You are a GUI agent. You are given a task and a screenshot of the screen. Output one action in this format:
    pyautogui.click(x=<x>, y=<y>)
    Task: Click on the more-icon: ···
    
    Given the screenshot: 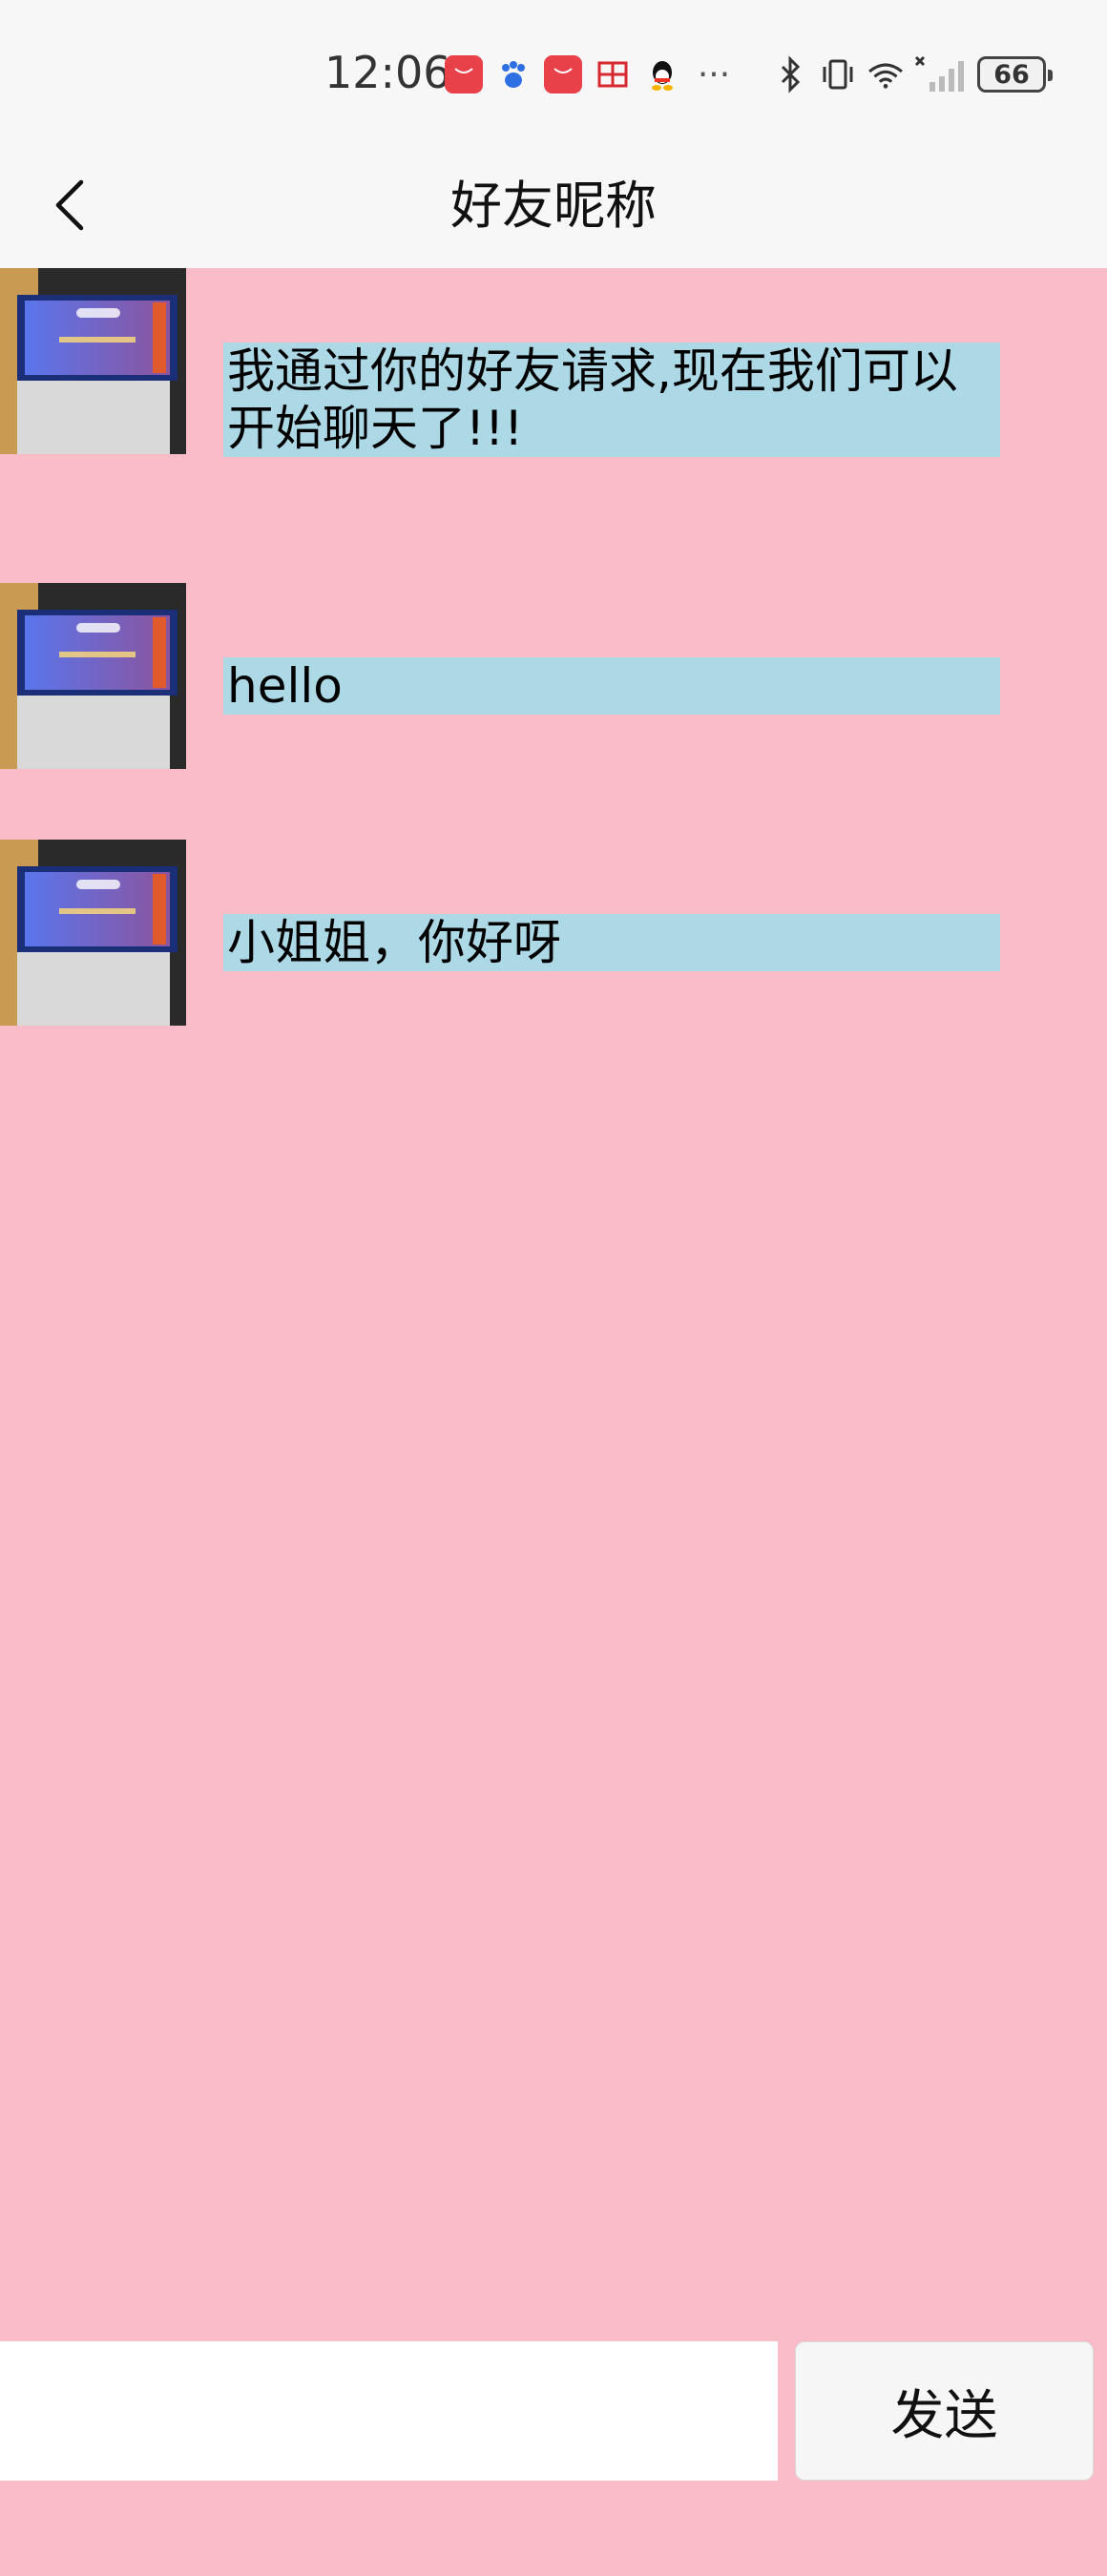 What is the action you would take?
    pyautogui.click(x=714, y=74)
    